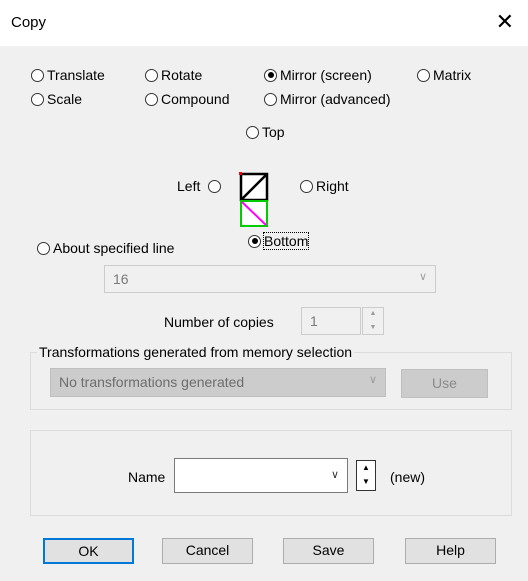 The height and width of the screenshot is (581, 528). What do you see at coordinates (273, 132) in the screenshot?
I see `radio-label: Top` at bounding box center [273, 132].